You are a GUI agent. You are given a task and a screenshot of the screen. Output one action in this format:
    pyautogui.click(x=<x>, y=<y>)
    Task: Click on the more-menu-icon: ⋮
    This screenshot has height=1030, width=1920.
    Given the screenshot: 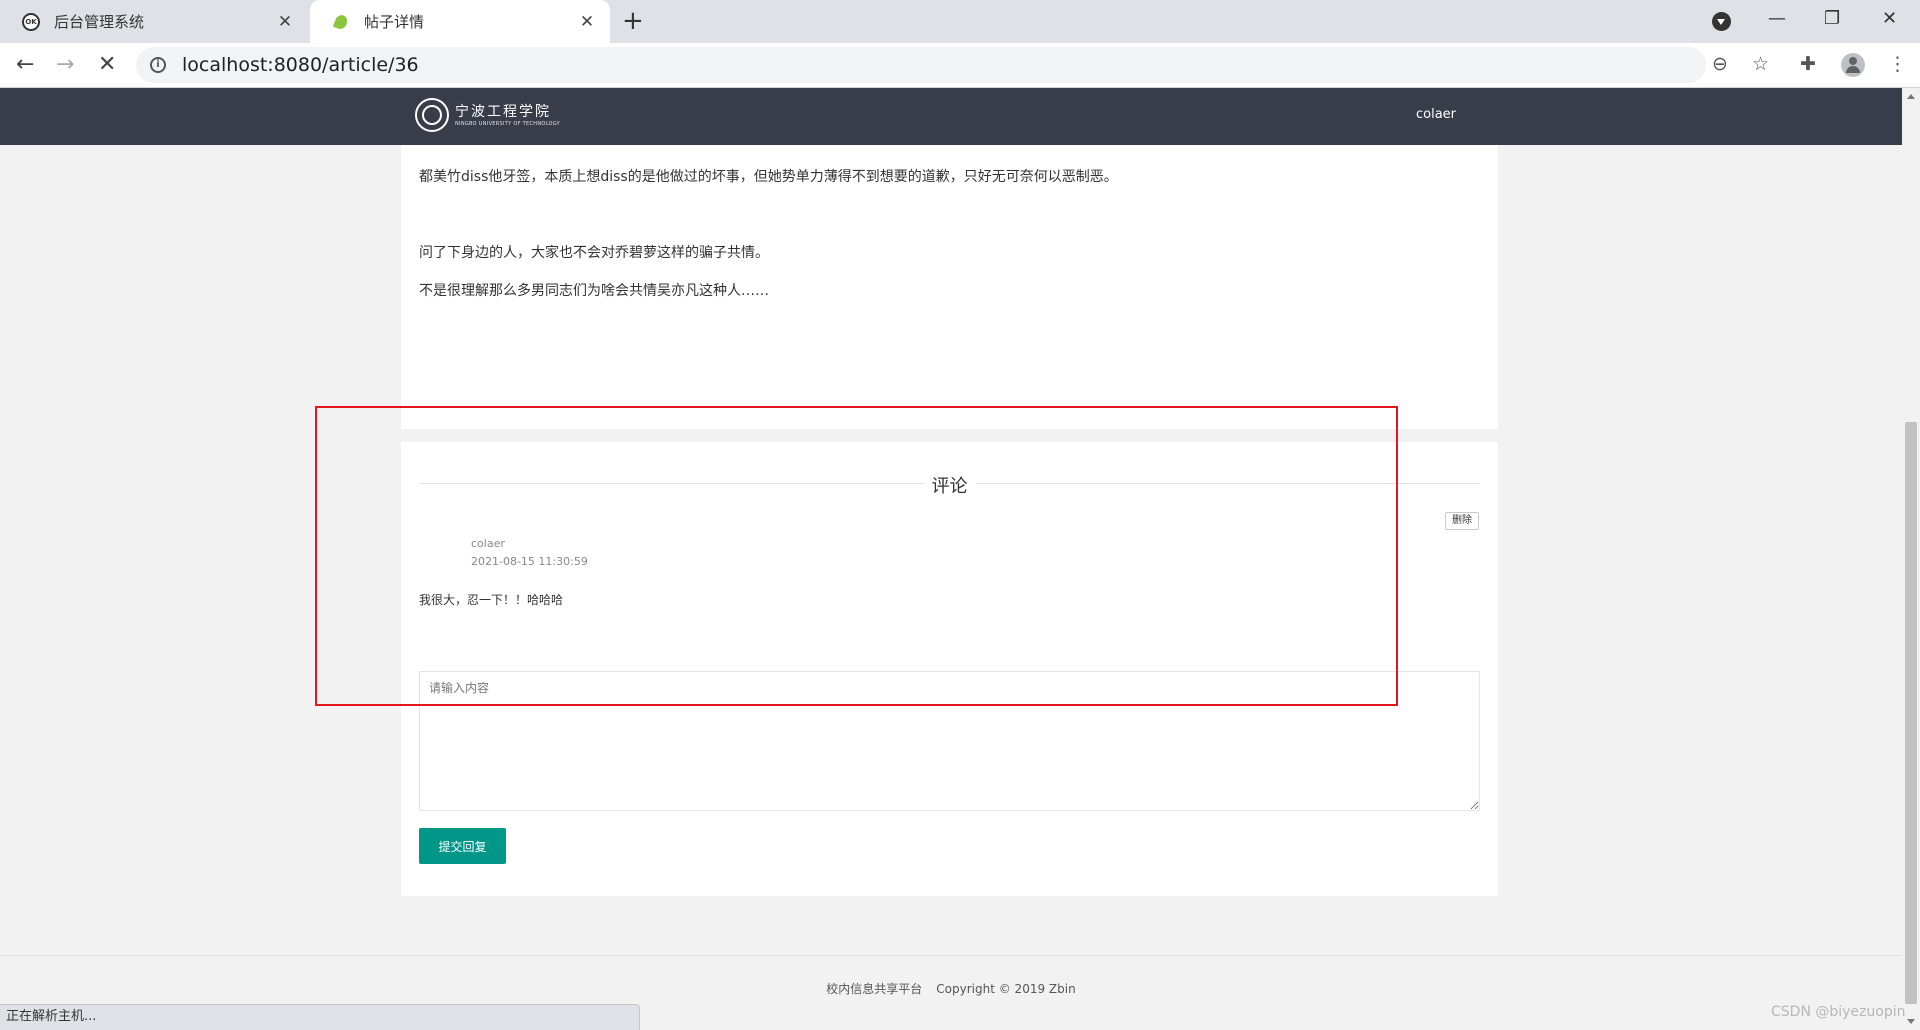 What is the action you would take?
    pyautogui.click(x=1897, y=64)
    